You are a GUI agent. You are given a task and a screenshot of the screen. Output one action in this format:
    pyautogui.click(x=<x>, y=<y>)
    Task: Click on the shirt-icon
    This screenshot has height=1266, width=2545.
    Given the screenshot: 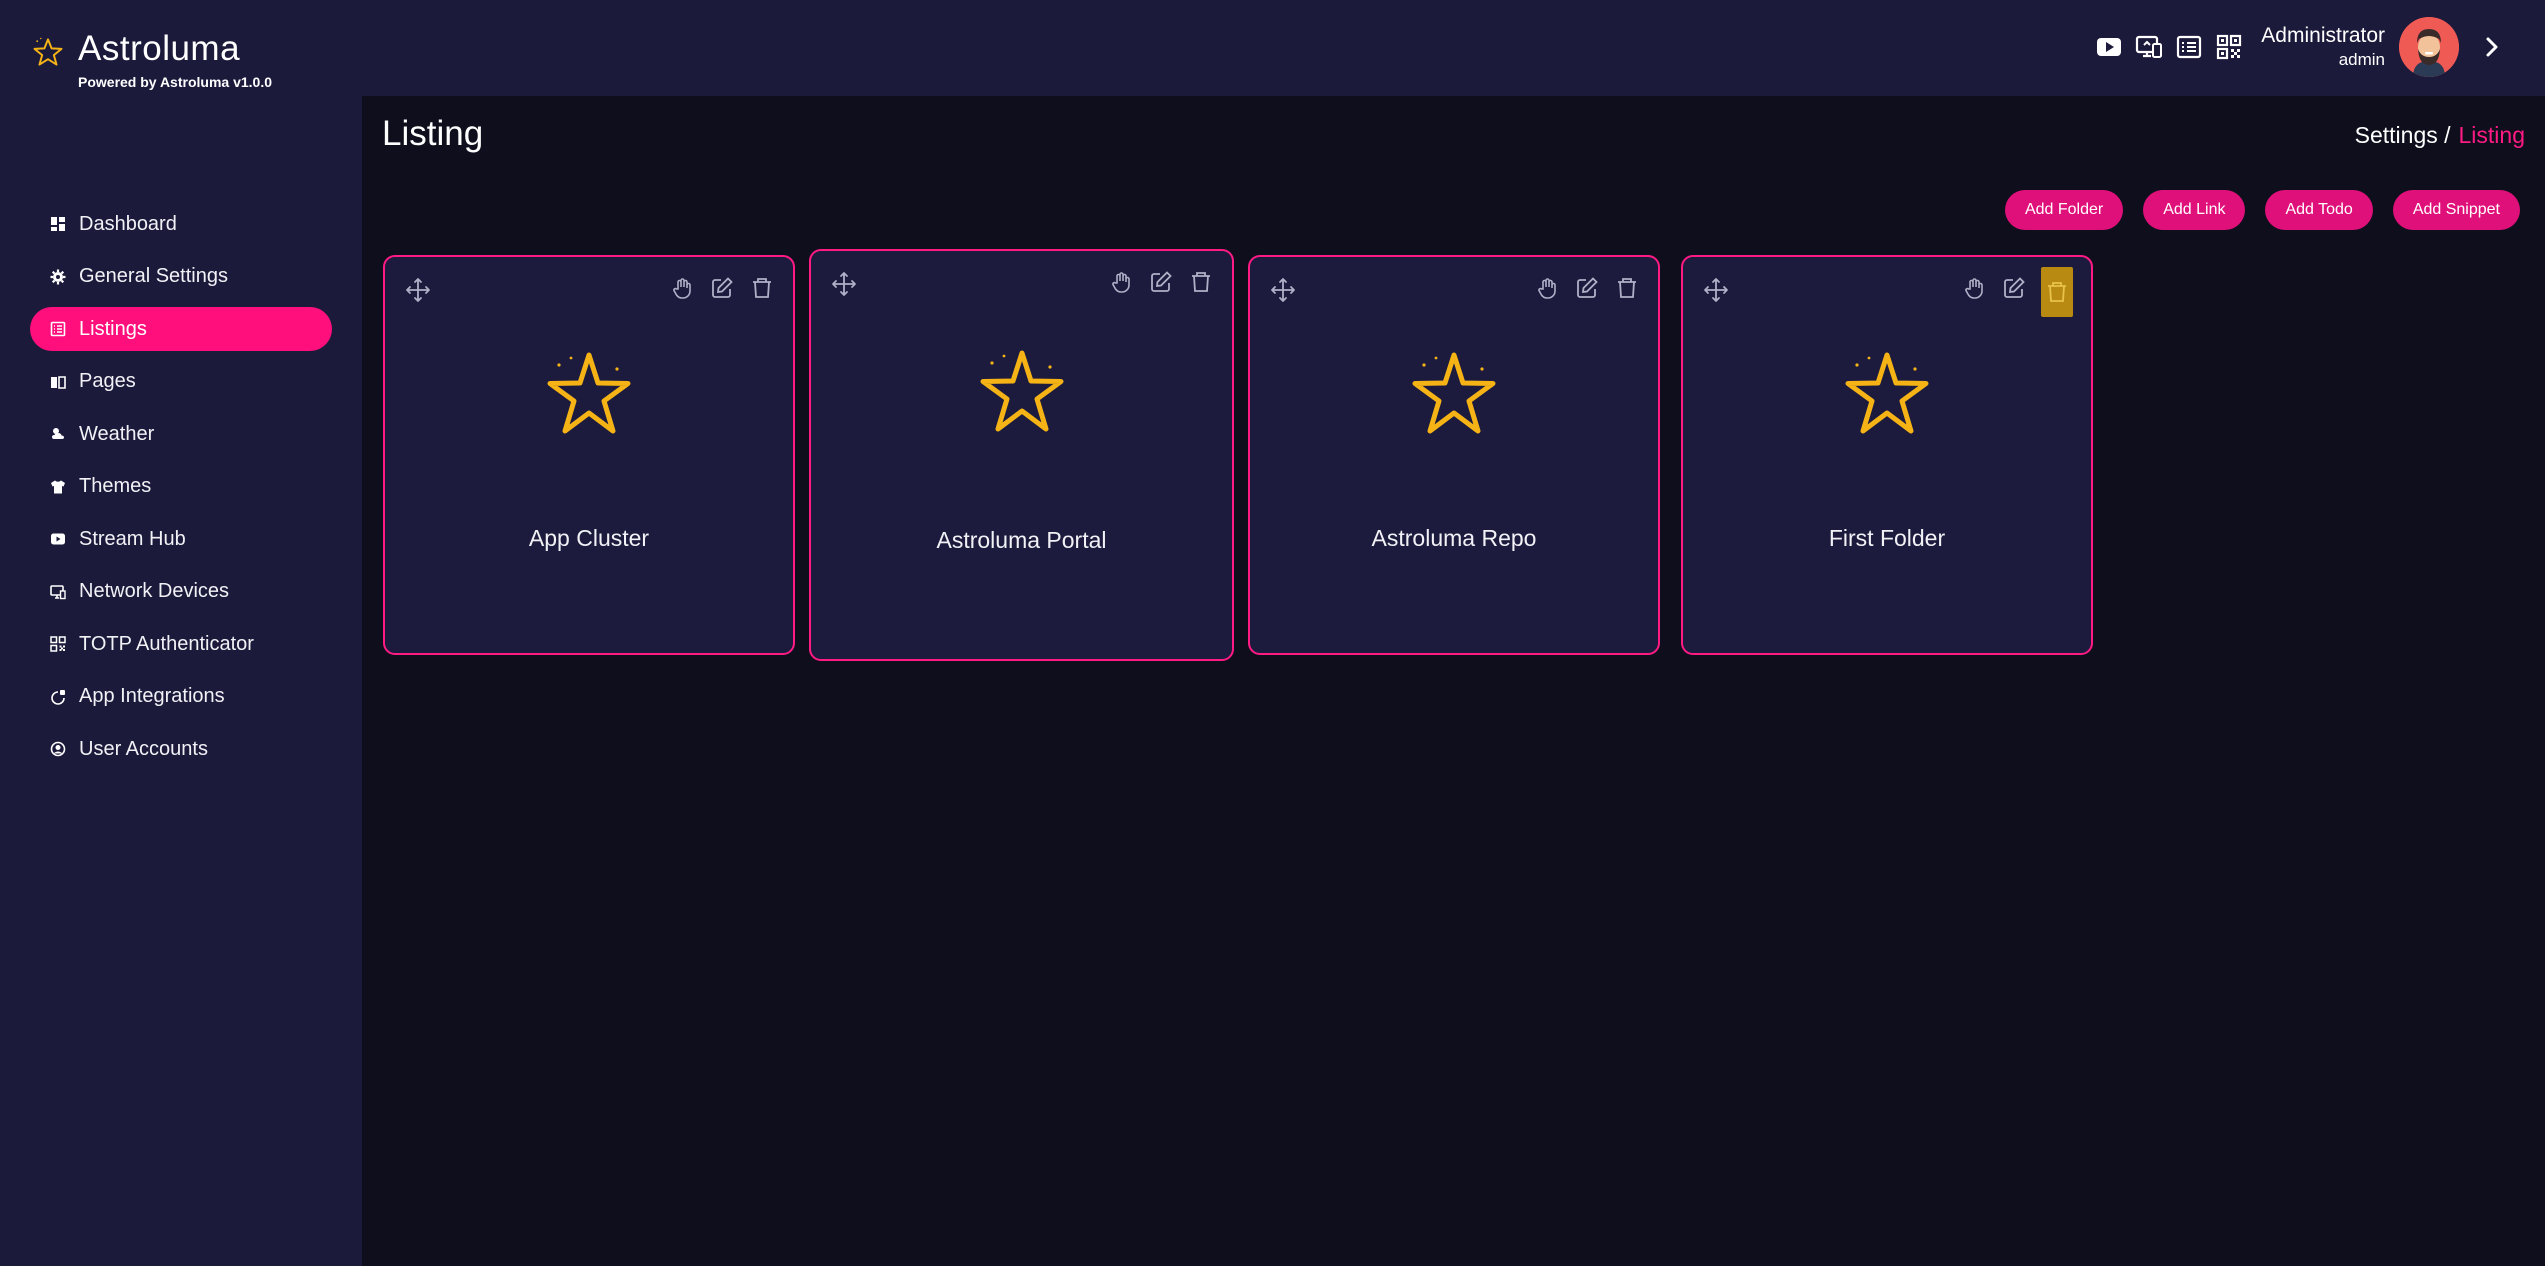 What is the action you would take?
    pyautogui.click(x=58, y=486)
    